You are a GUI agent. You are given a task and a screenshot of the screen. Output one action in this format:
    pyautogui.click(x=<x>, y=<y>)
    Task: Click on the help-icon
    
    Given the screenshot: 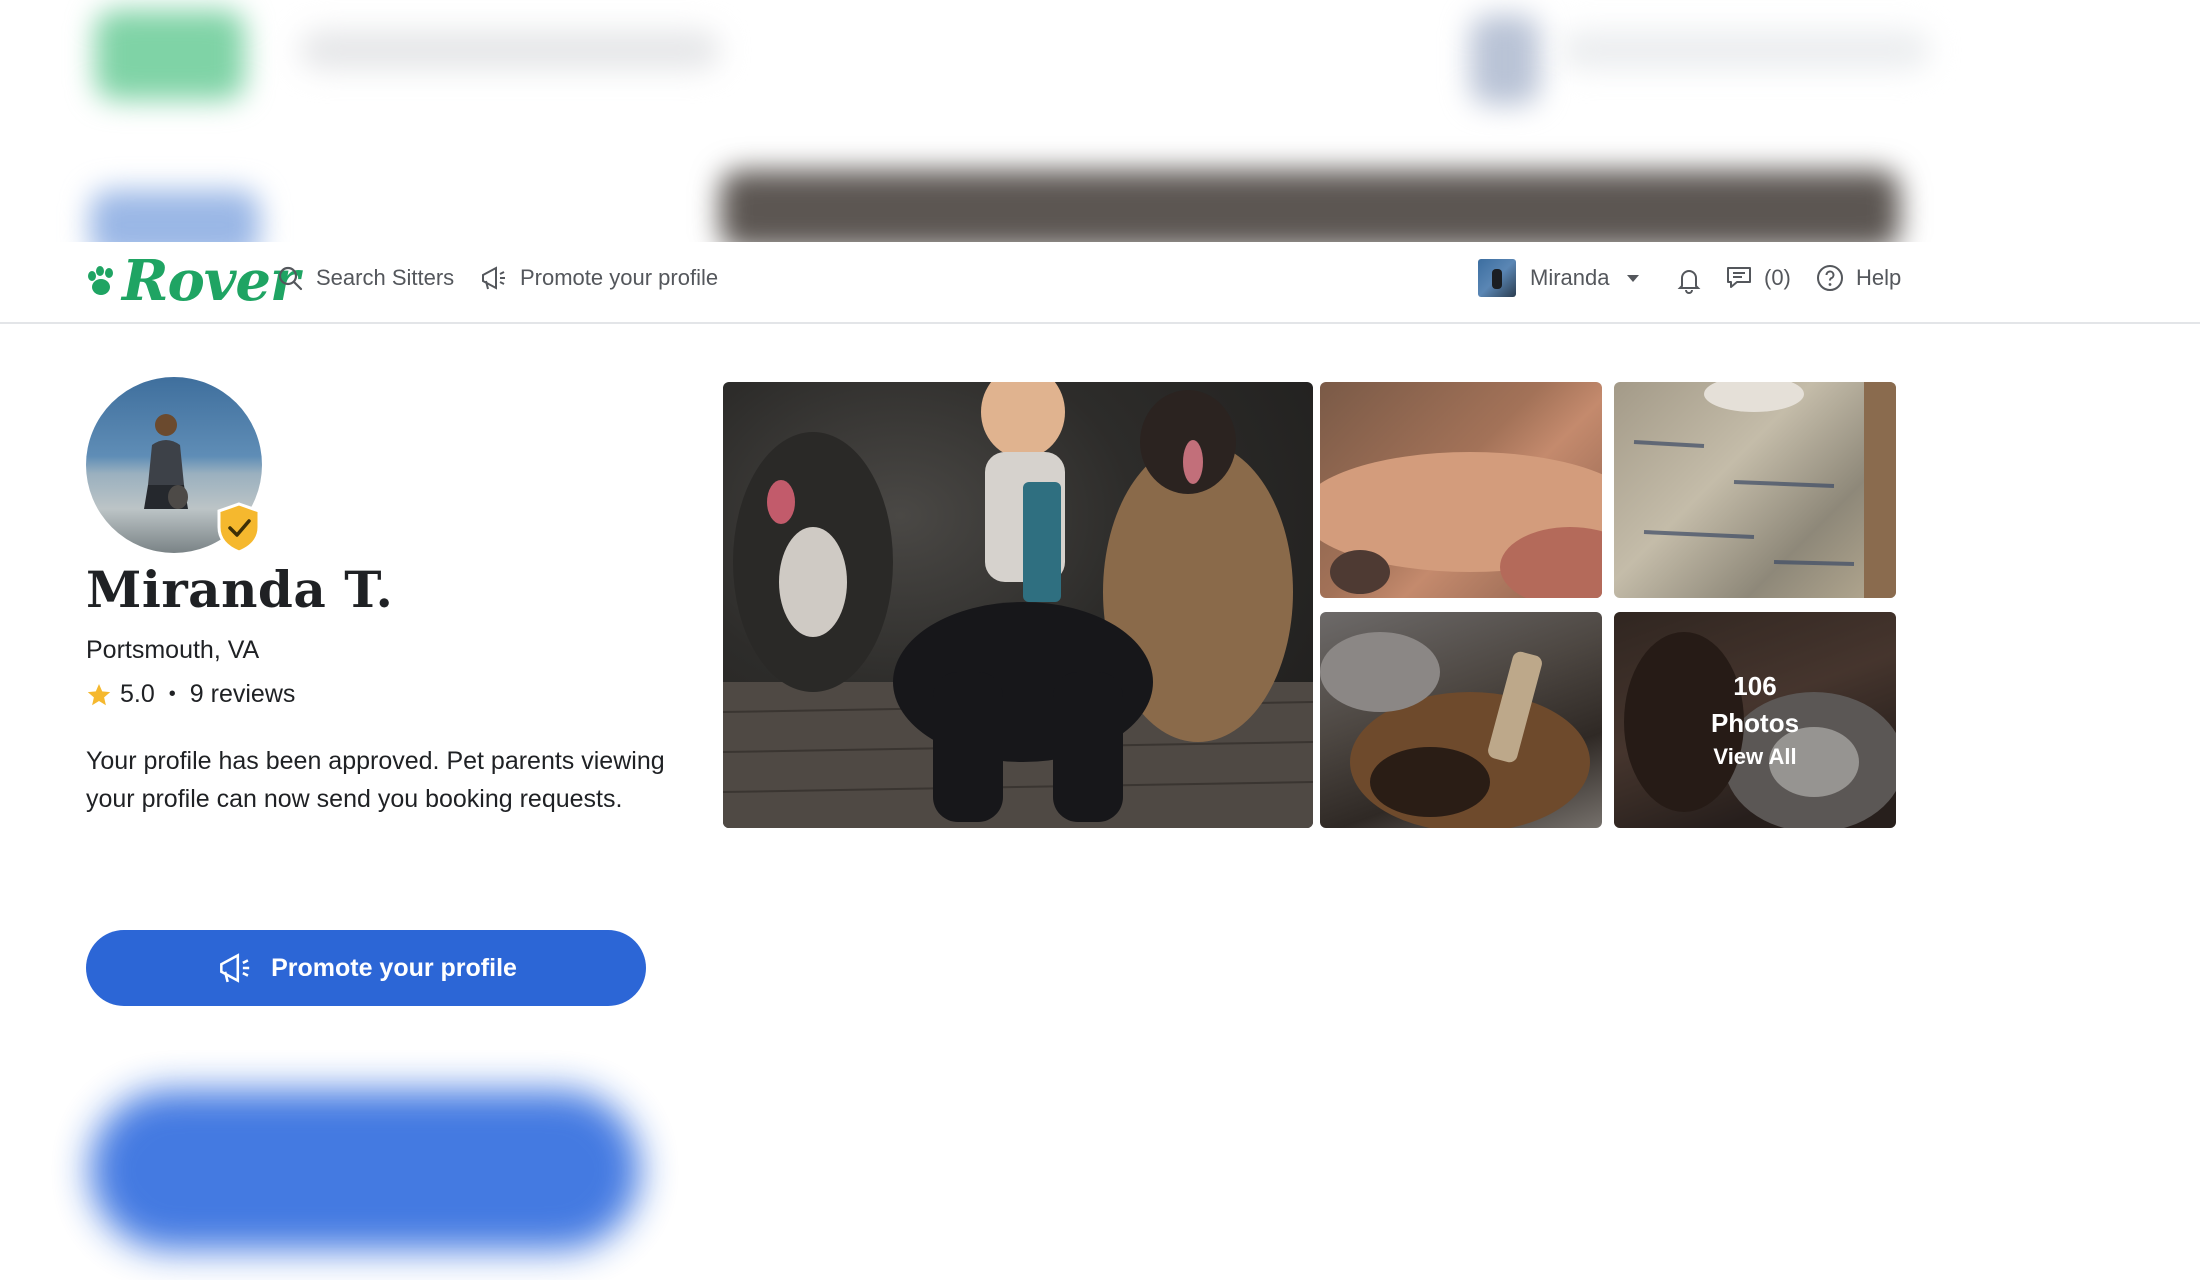 What is the action you would take?
    pyautogui.click(x=1830, y=278)
    